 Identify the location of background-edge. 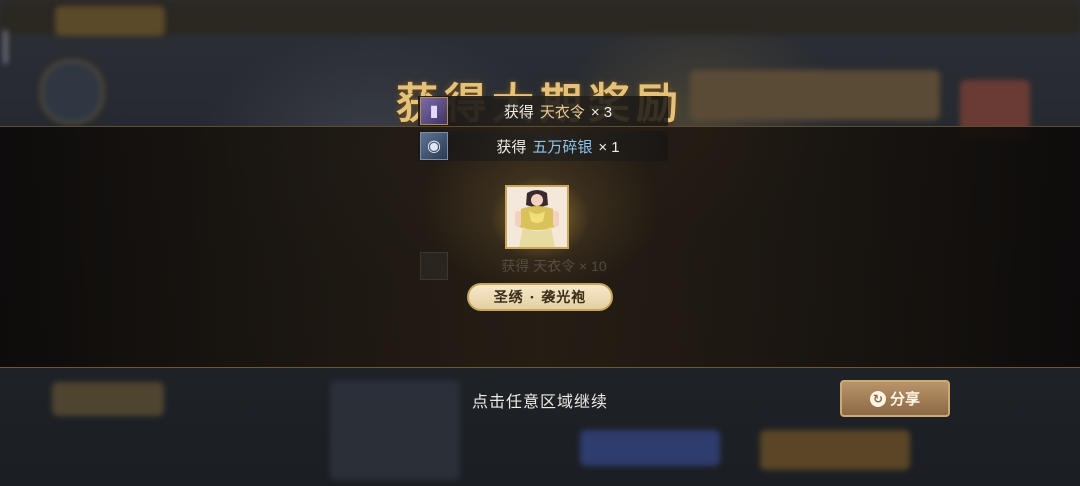
(5, 47).